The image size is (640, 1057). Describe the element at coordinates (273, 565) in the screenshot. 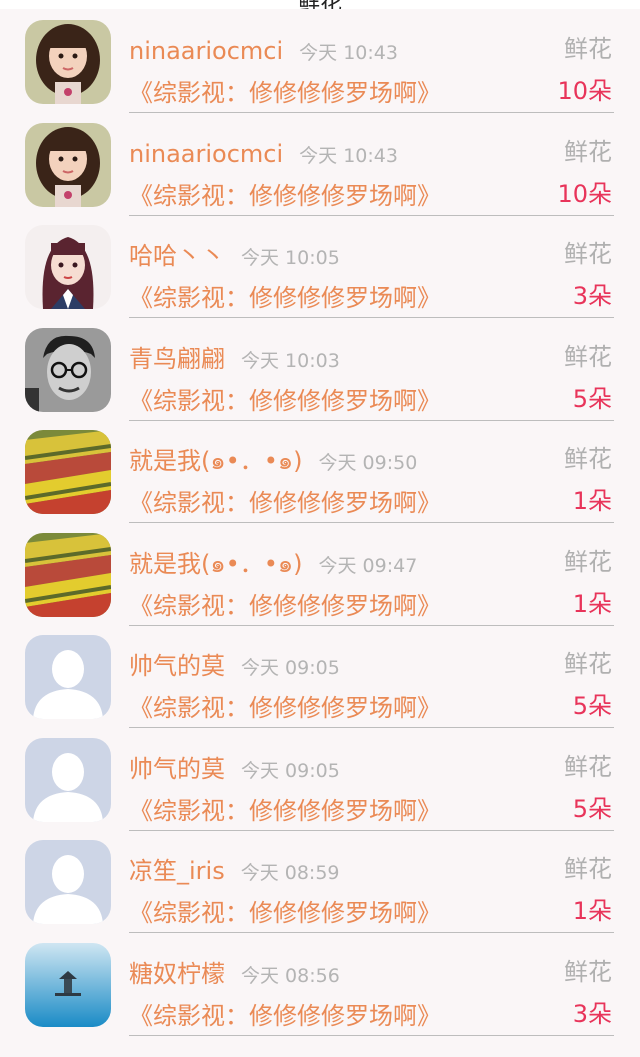

I see `user-name: 就是我(๑•．•๑) 今天 09:47` at that location.